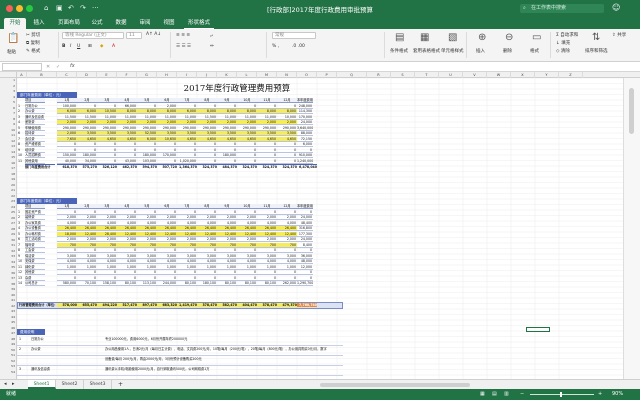 This screenshot has height=400, width=640. Describe the element at coordinates (275, 46) in the screenshot. I see `percent-icon: % ,` at that location.